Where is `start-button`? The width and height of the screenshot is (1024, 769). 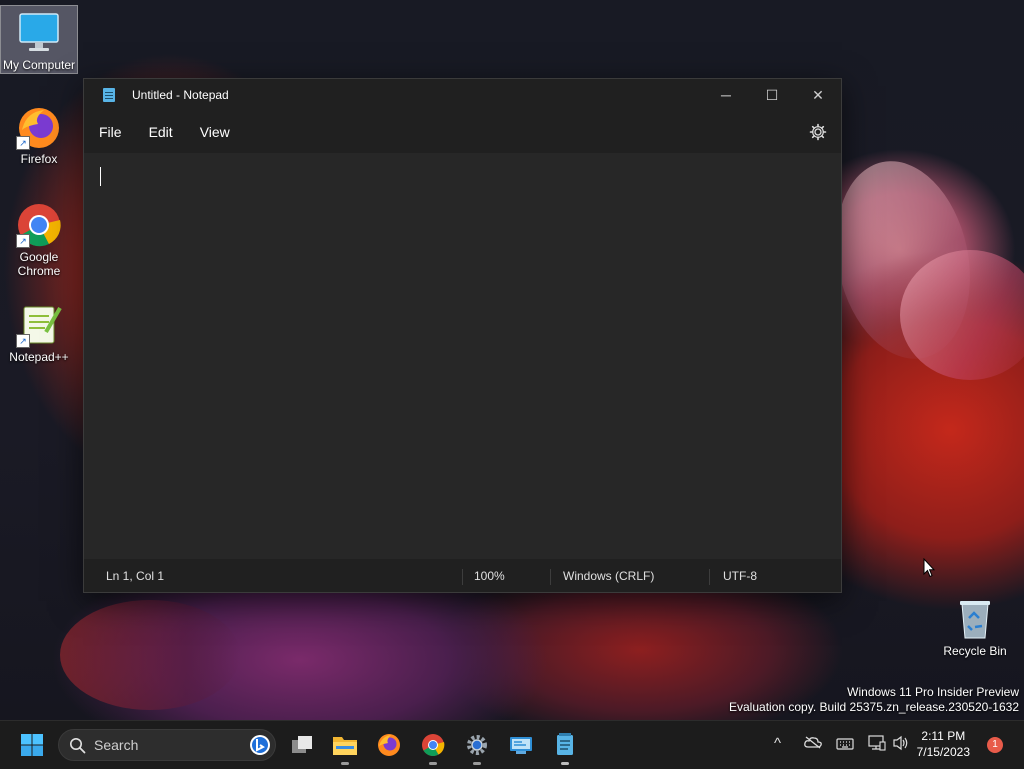 start-button is located at coordinates (32, 745).